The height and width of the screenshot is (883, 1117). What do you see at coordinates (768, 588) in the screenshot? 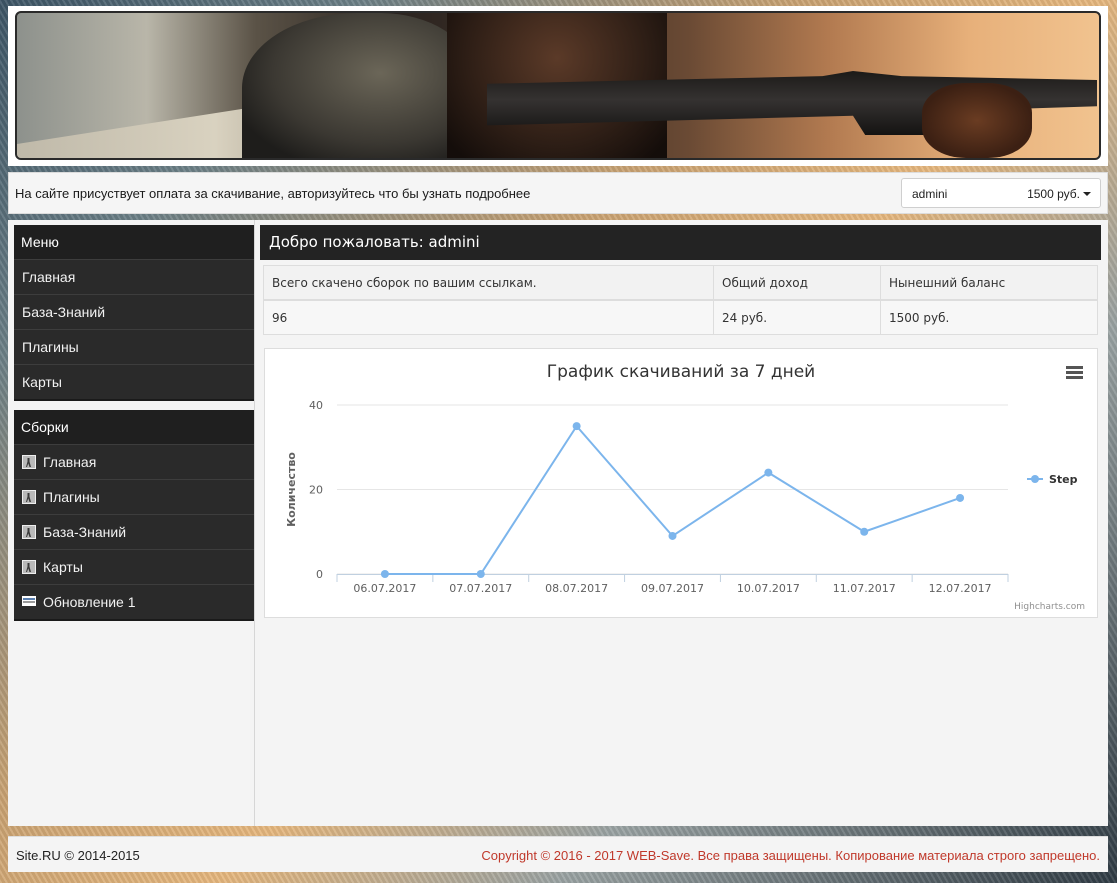
I see `x-tick-label: 10.07.2017` at bounding box center [768, 588].